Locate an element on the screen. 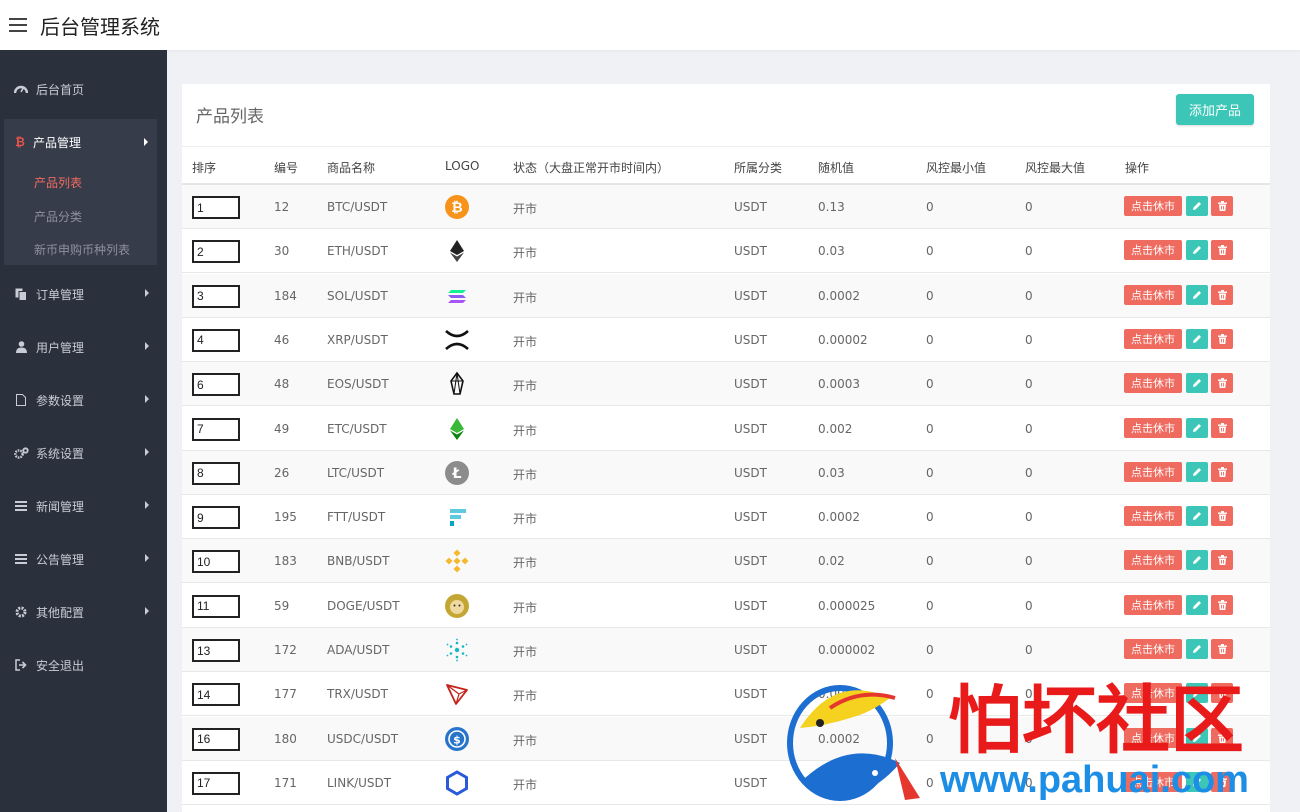  sidebar-item-news: 新闻管理 is located at coordinates (83, 506).